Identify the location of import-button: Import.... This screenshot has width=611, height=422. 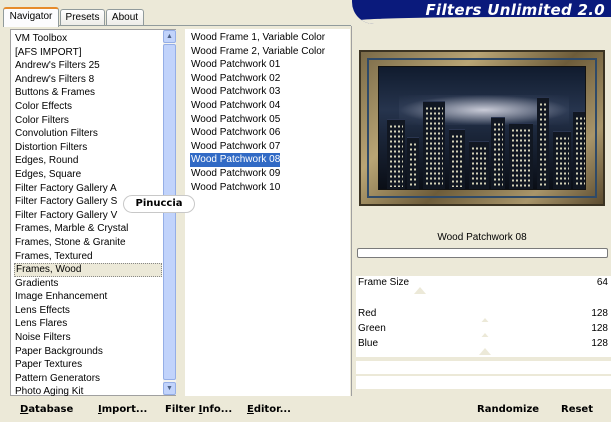
(122, 410).